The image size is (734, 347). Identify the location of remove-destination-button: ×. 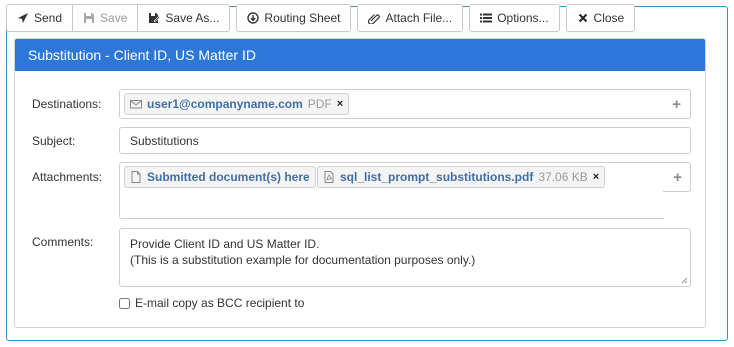
(340, 104).